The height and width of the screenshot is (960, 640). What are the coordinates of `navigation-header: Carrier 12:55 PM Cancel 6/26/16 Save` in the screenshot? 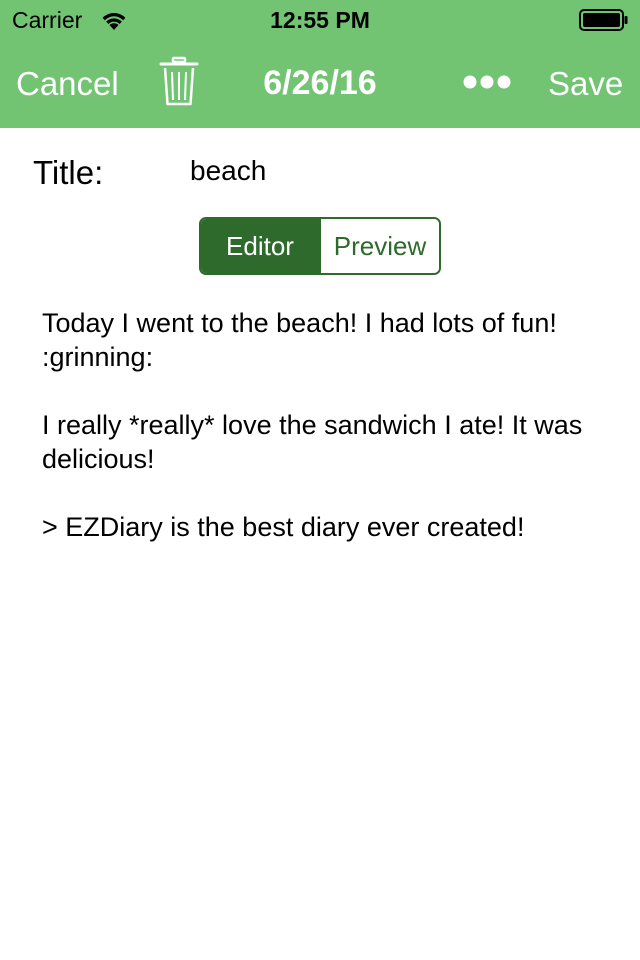 It's located at (320, 64).